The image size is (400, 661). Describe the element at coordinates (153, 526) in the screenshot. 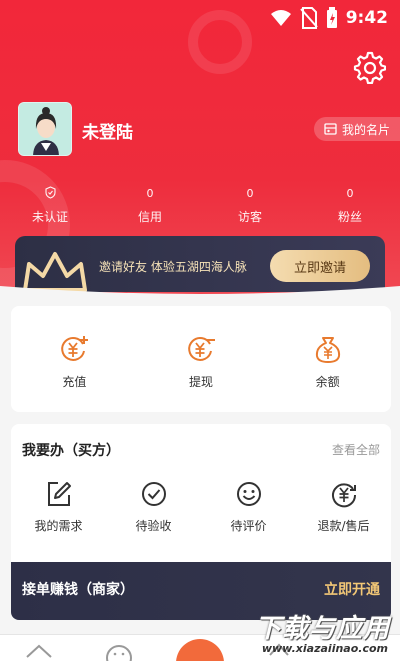

I see `order-label: 待验收` at that location.